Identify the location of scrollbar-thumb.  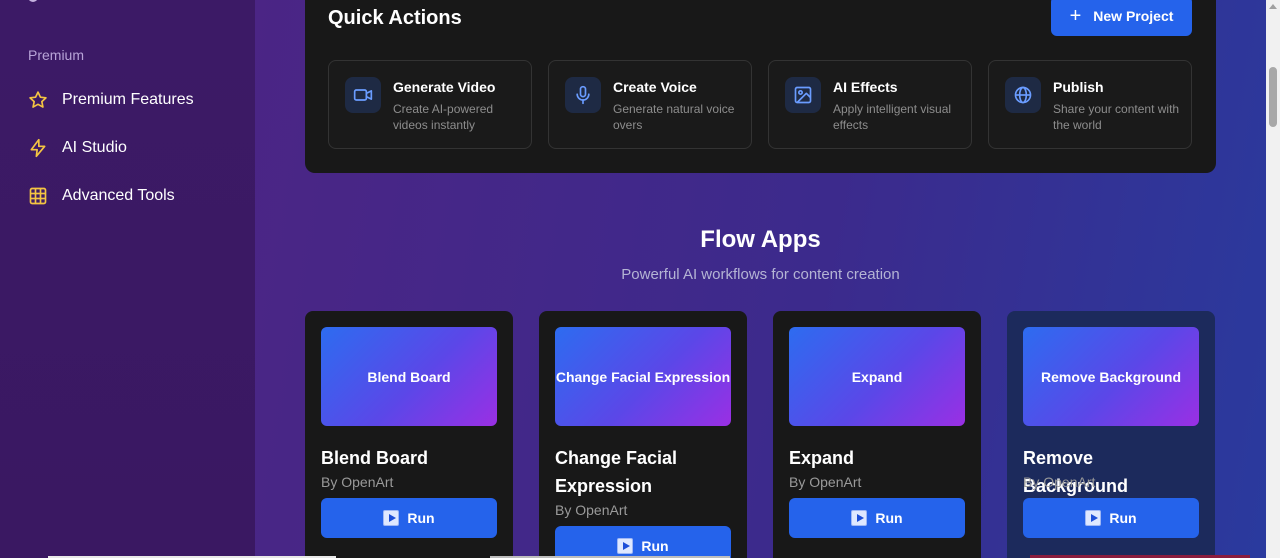
(1273, 97).